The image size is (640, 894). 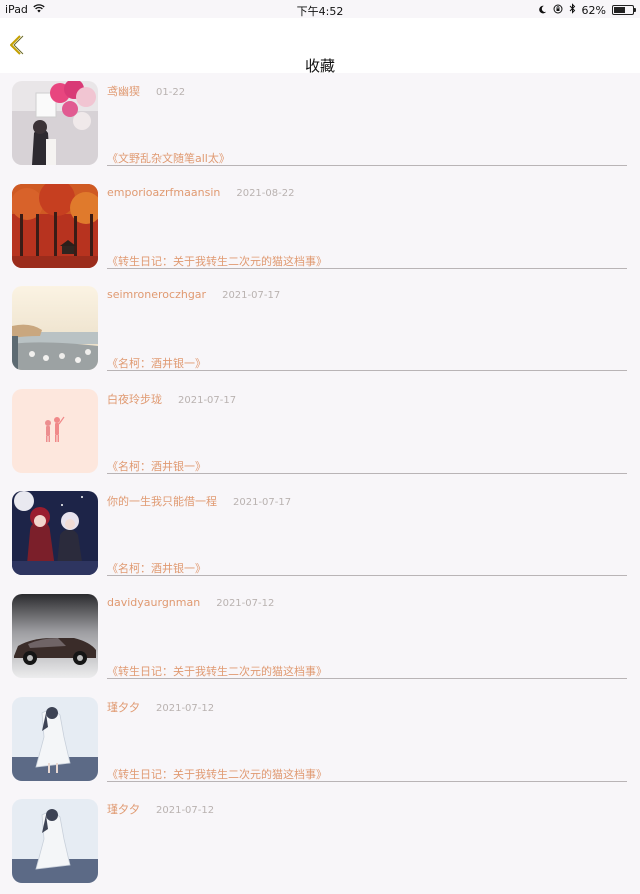 I want to click on username-text: seimroneroczhgar, so click(x=157, y=295).